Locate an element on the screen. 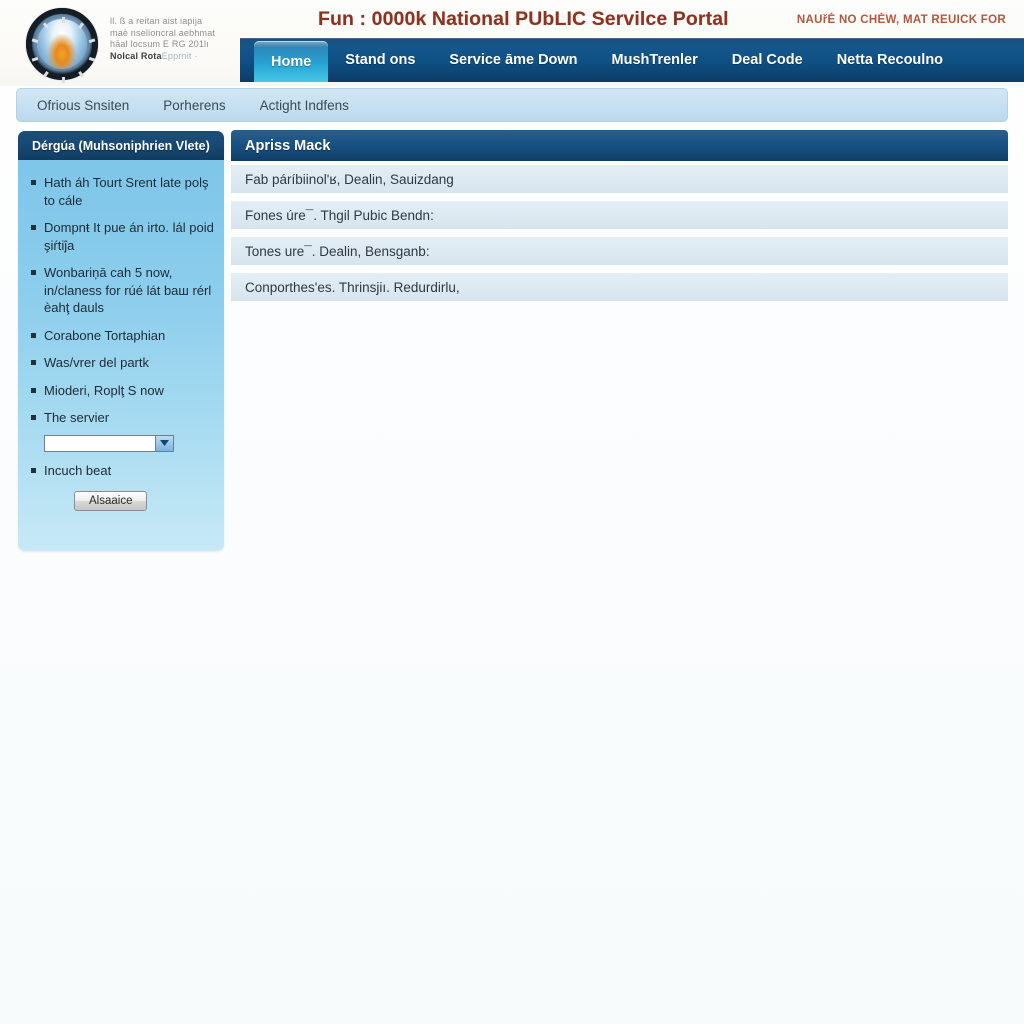  sidebar-item-1: Hath áh Tourt Srent late polş to cále is located at coordinates (122, 191).